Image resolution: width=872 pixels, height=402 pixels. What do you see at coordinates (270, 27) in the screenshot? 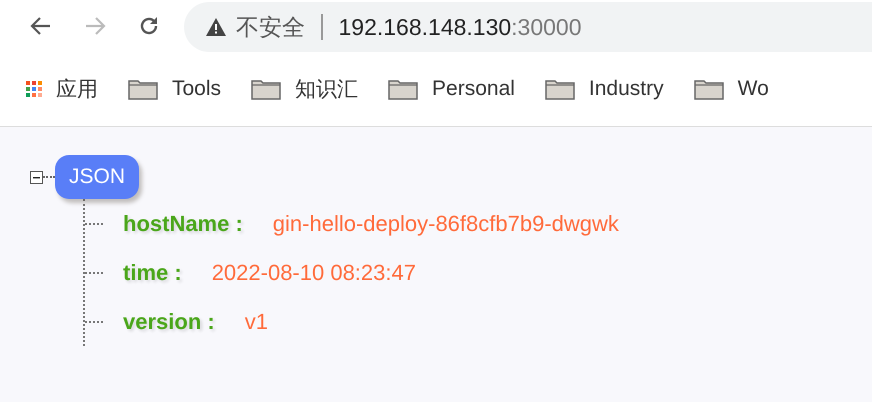
I see `security-label: 不安全` at bounding box center [270, 27].